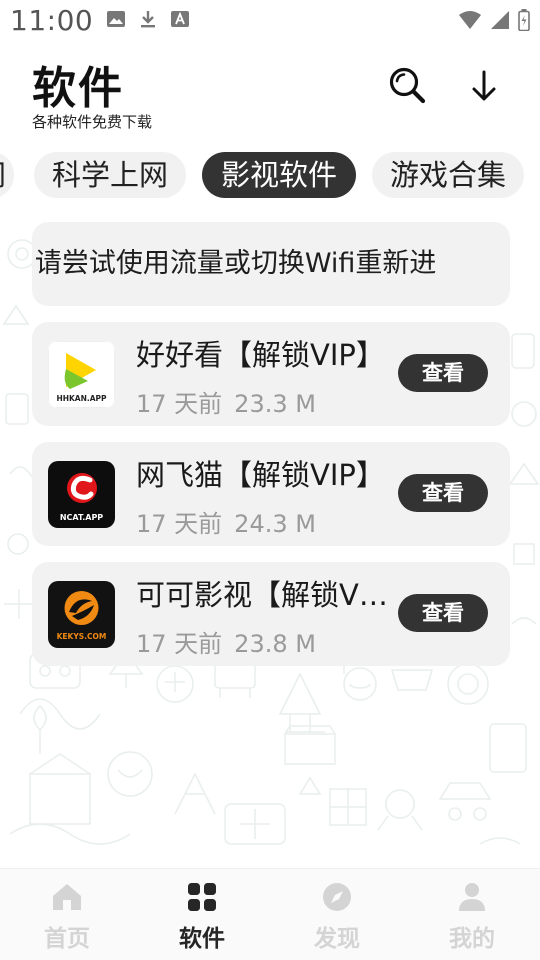  I want to click on text-a-icon, so click(180, 19).